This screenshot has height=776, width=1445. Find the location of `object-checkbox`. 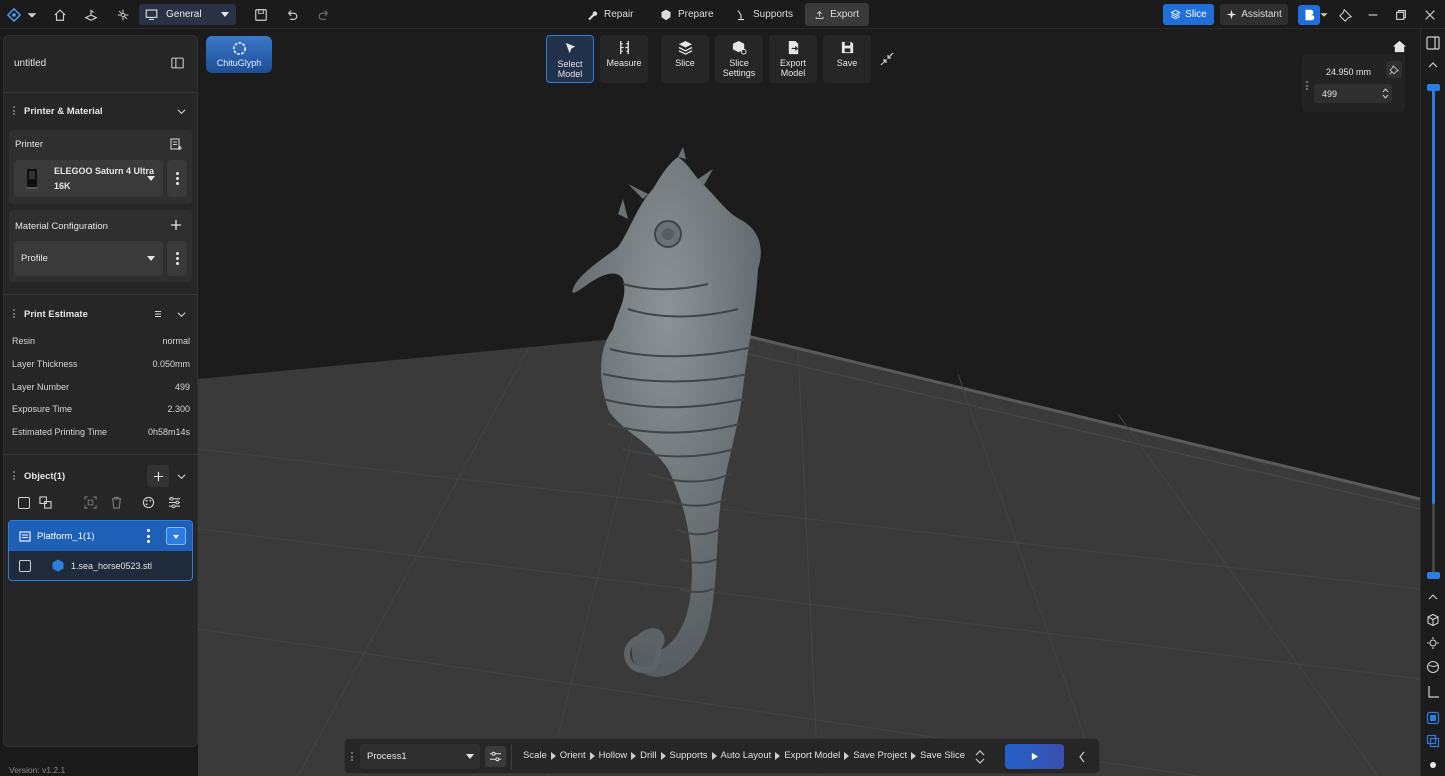

object-checkbox is located at coordinates (25, 566).